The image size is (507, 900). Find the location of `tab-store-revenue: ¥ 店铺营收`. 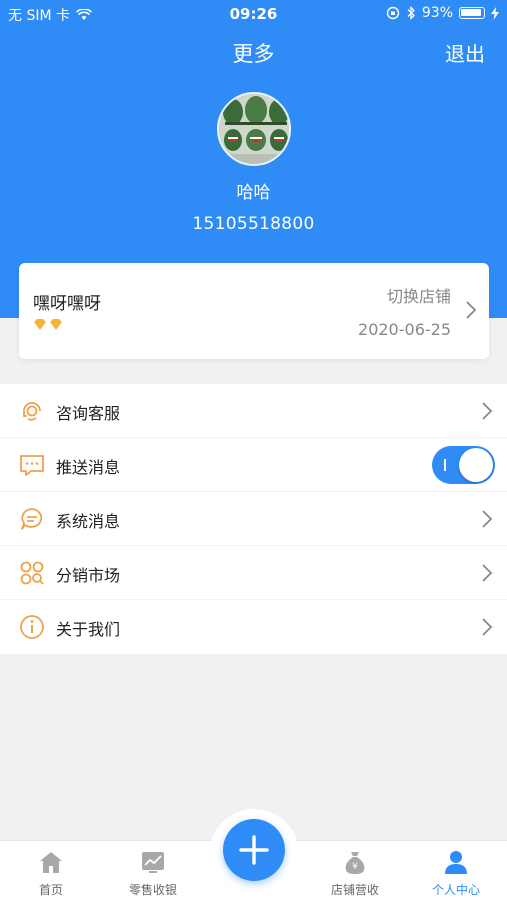

tab-store-revenue: ¥ 店铺营收 is located at coordinates (355, 870).